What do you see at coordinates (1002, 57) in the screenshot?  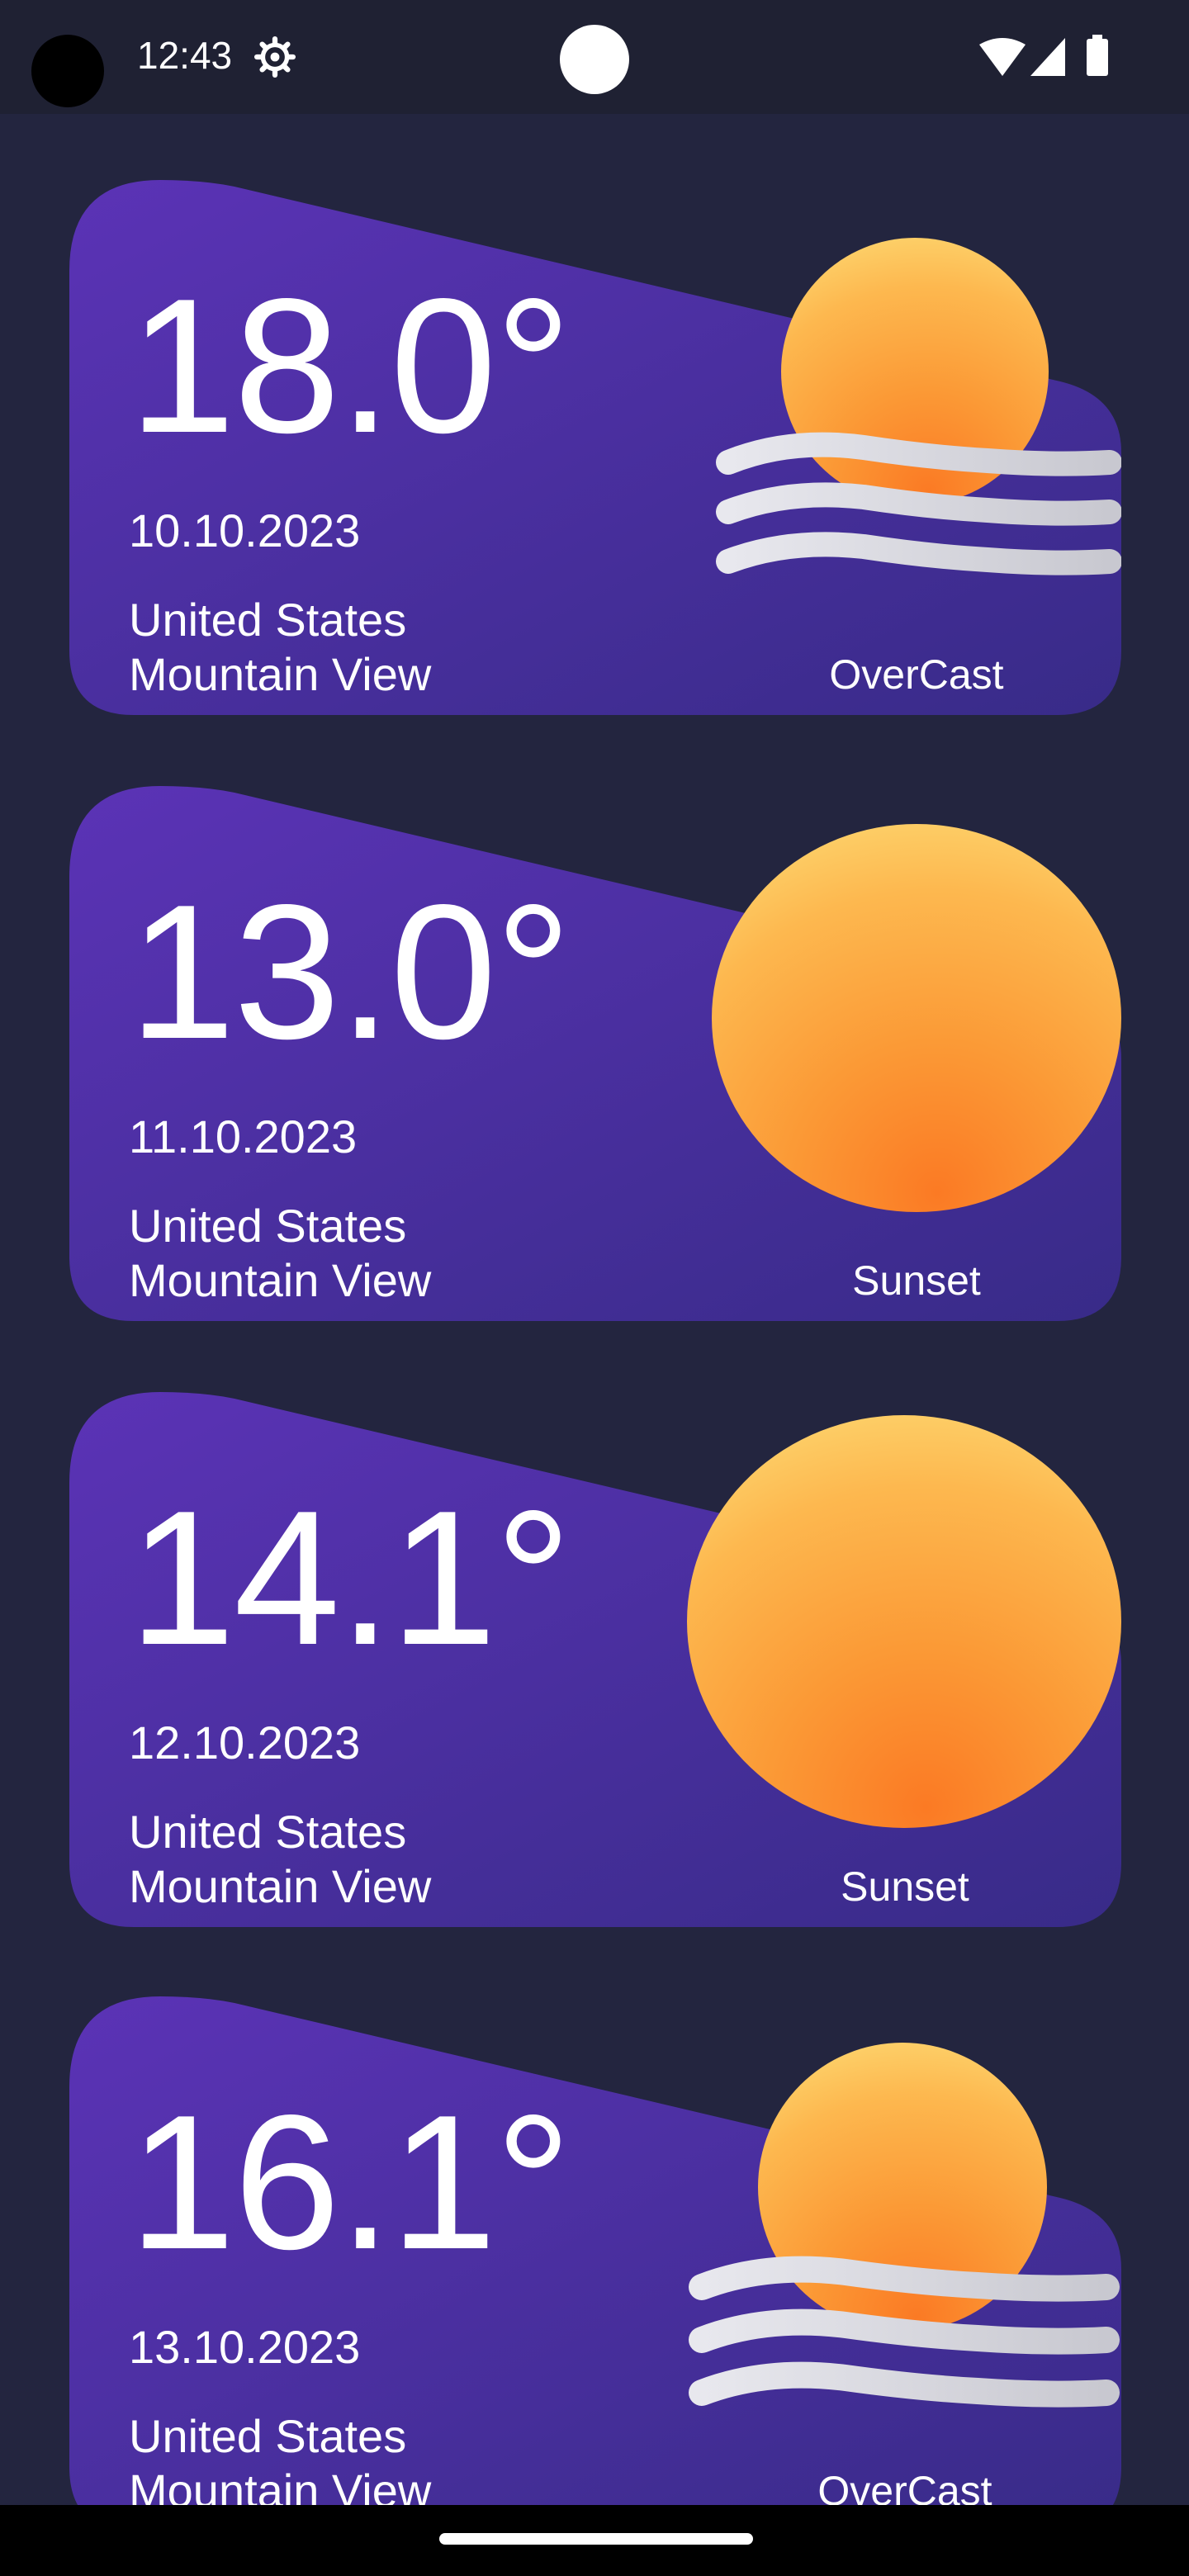 I see `wifi-icon` at bounding box center [1002, 57].